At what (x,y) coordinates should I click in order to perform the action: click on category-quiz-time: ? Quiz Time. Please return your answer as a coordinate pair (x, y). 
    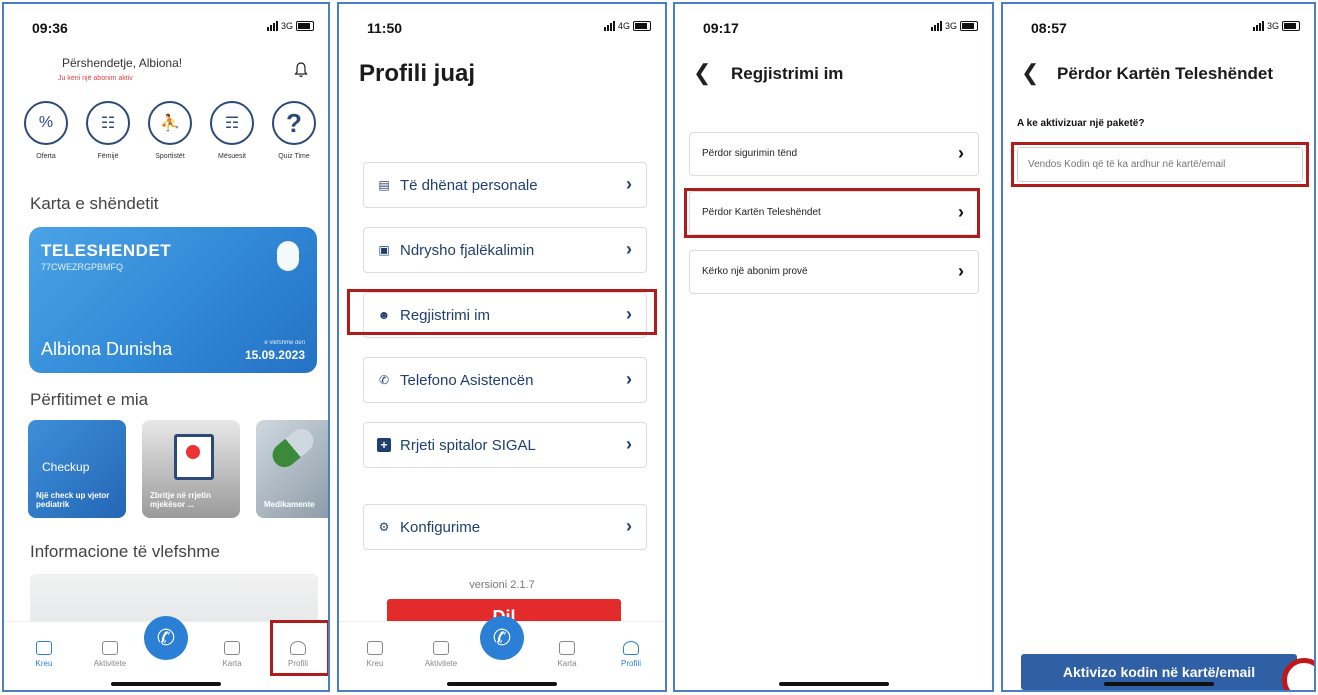
    Looking at the image, I should click on (294, 130).